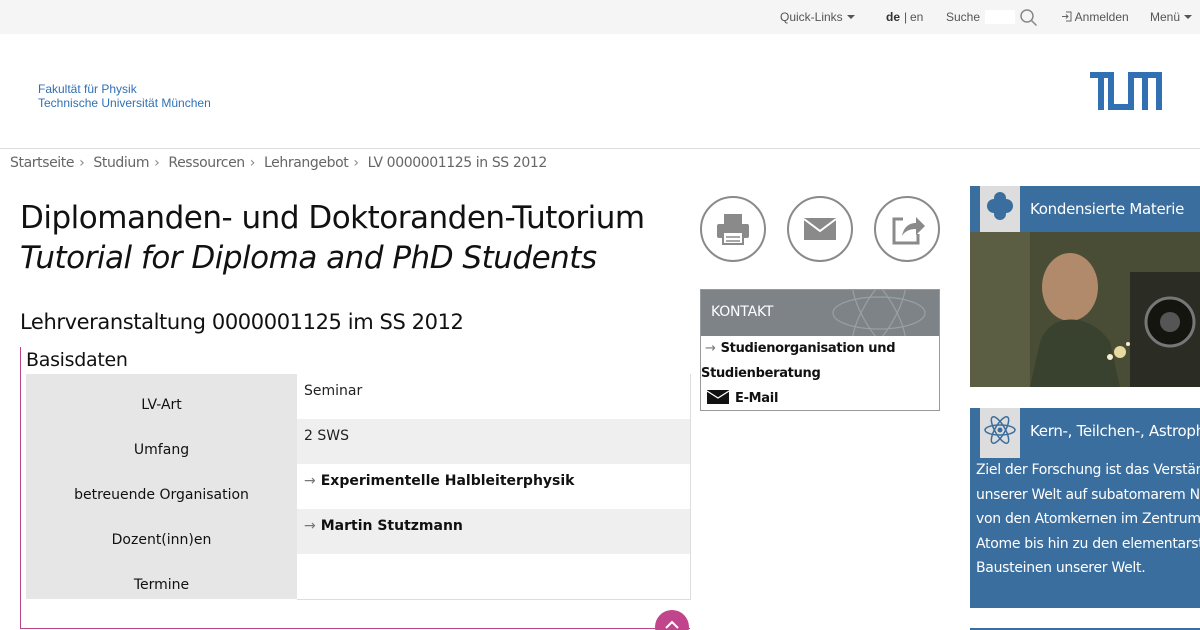  Describe the element at coordinates (1126, 91) in the screenshot. I see `tum-logo` at that location.